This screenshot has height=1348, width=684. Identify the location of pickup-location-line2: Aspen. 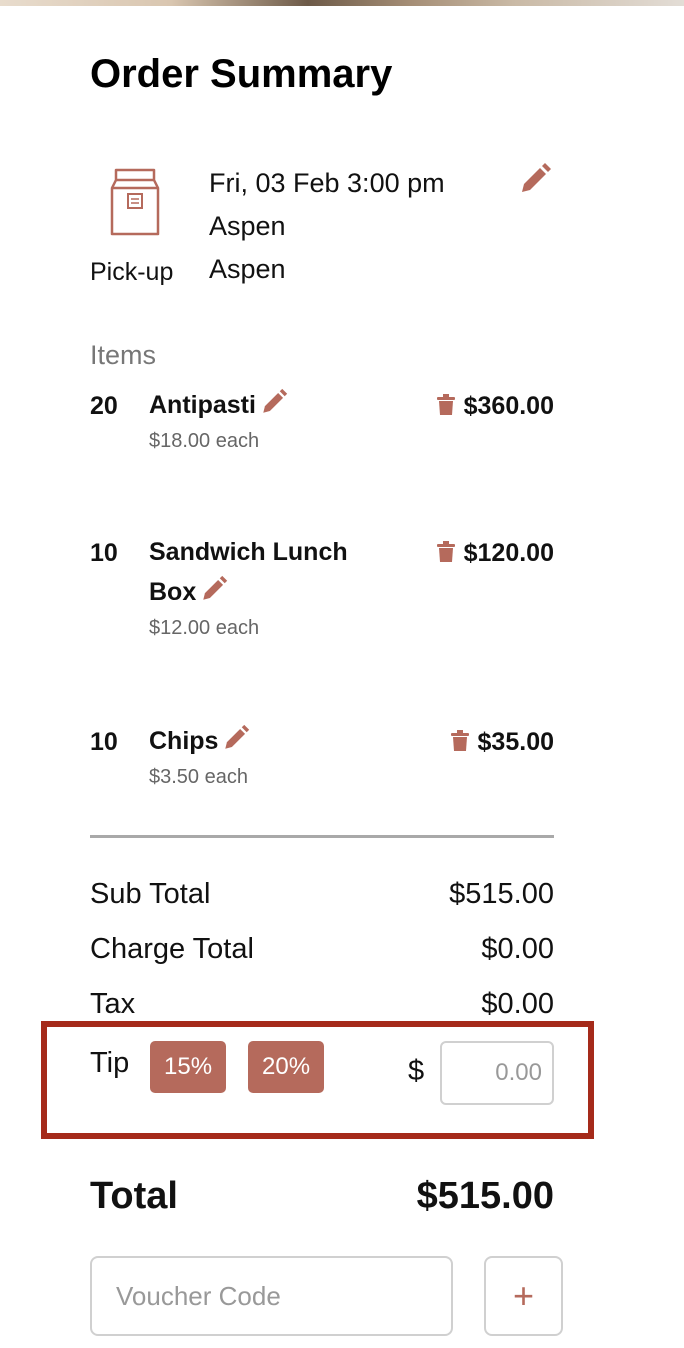
(247, 269).